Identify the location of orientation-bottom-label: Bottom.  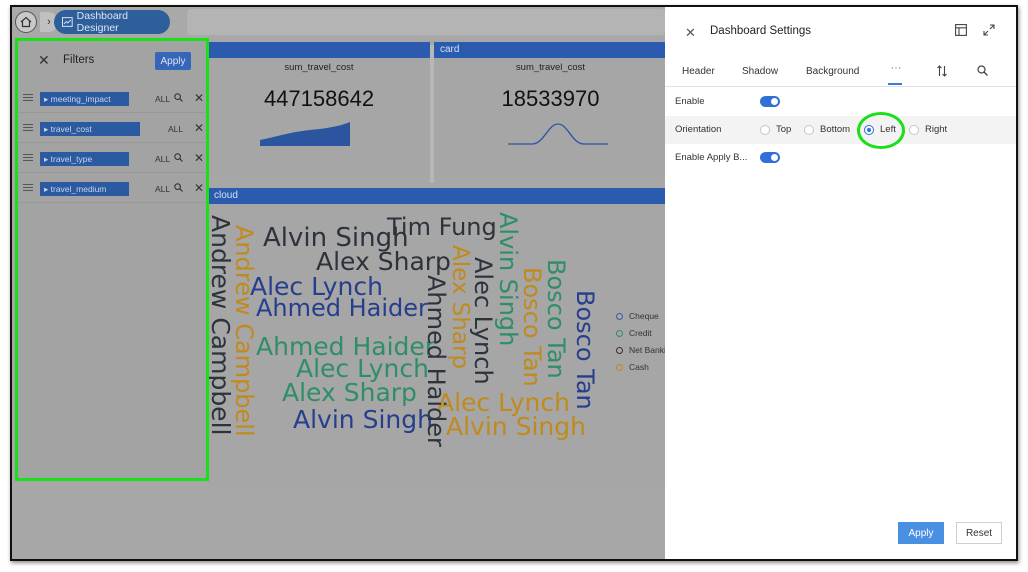
(835, 129).